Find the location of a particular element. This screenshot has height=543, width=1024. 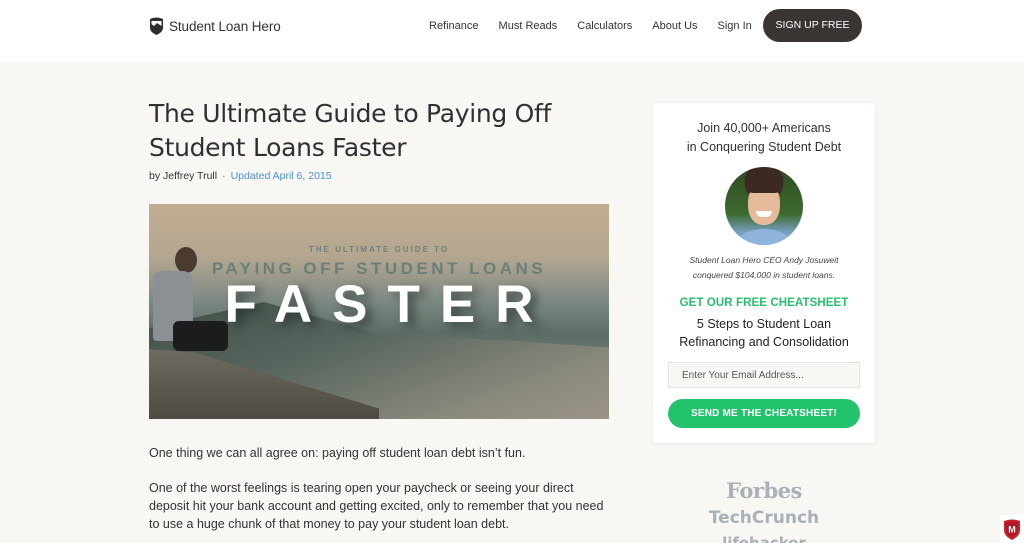

nav-calculators: Calculators is located at coordinates (604, 26).